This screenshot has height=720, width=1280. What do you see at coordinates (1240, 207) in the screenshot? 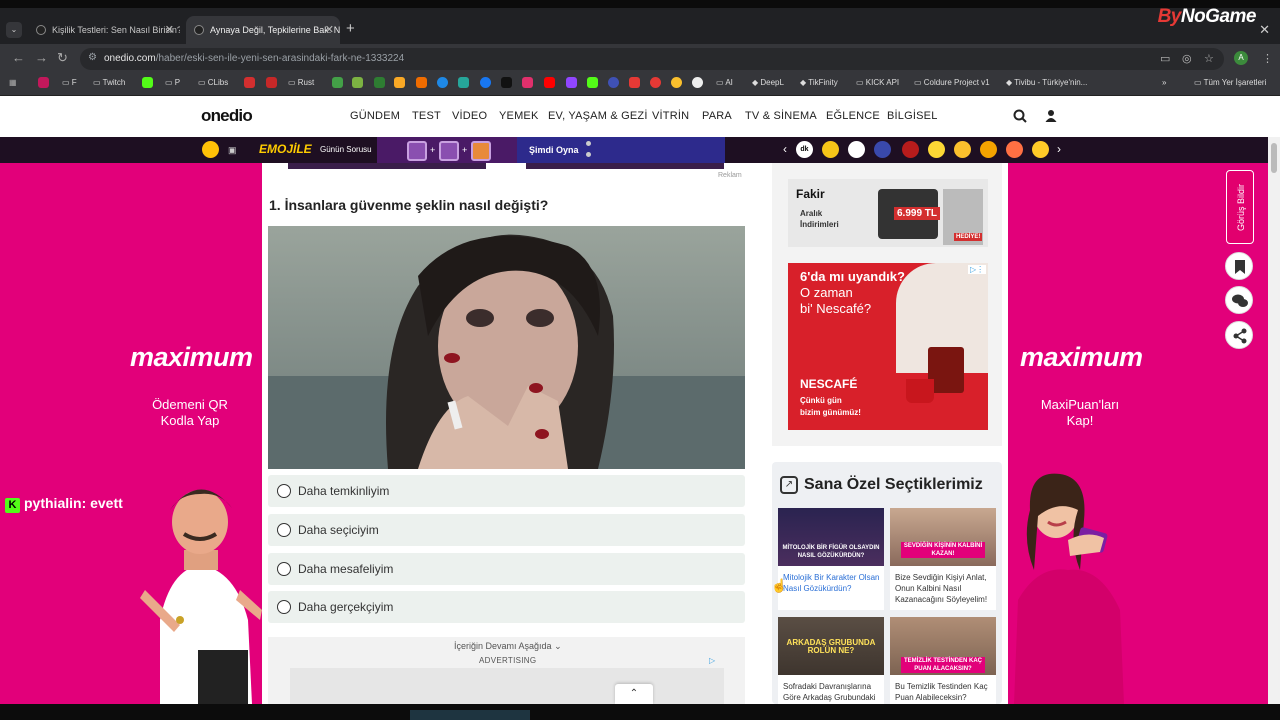
I see `feedback-button: Görüş Bildir` at bounding box center [1240, 207].